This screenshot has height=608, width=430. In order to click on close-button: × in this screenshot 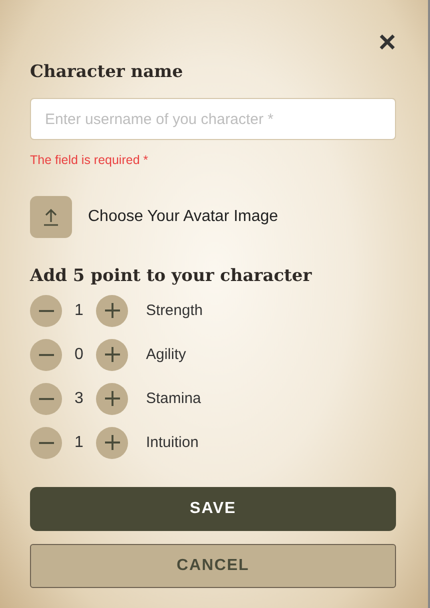, I will do `click(387, 43)`.